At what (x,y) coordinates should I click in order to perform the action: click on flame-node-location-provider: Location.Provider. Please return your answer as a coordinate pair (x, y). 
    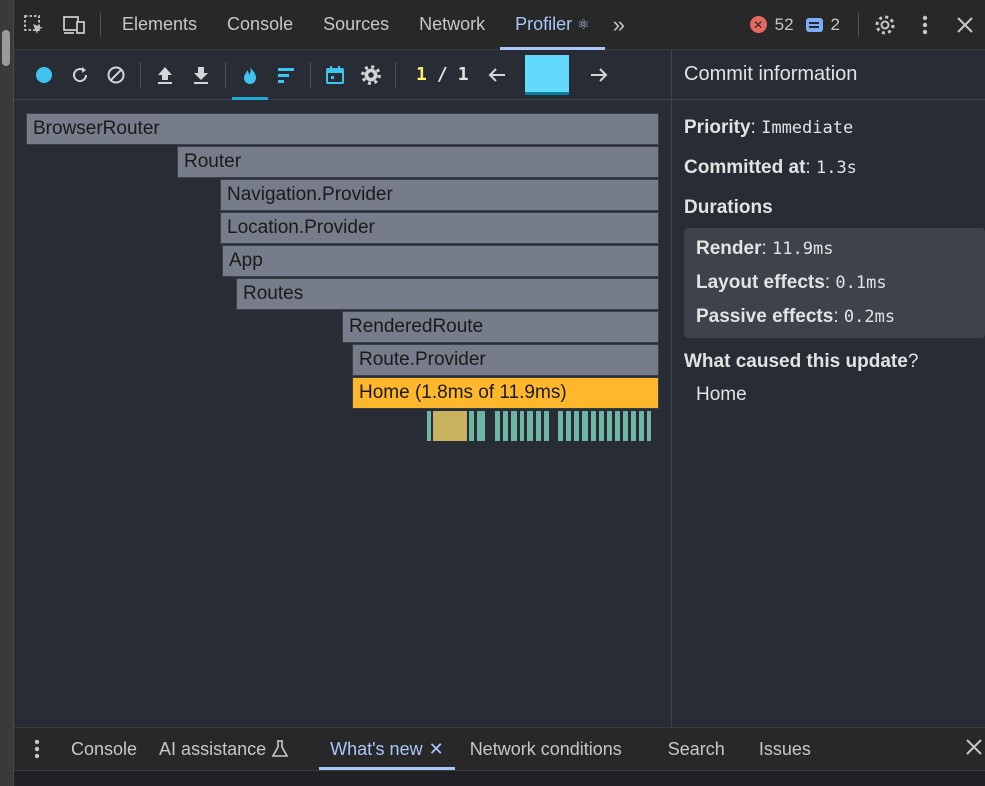
    Looking at the image, I should click on (439, 228).